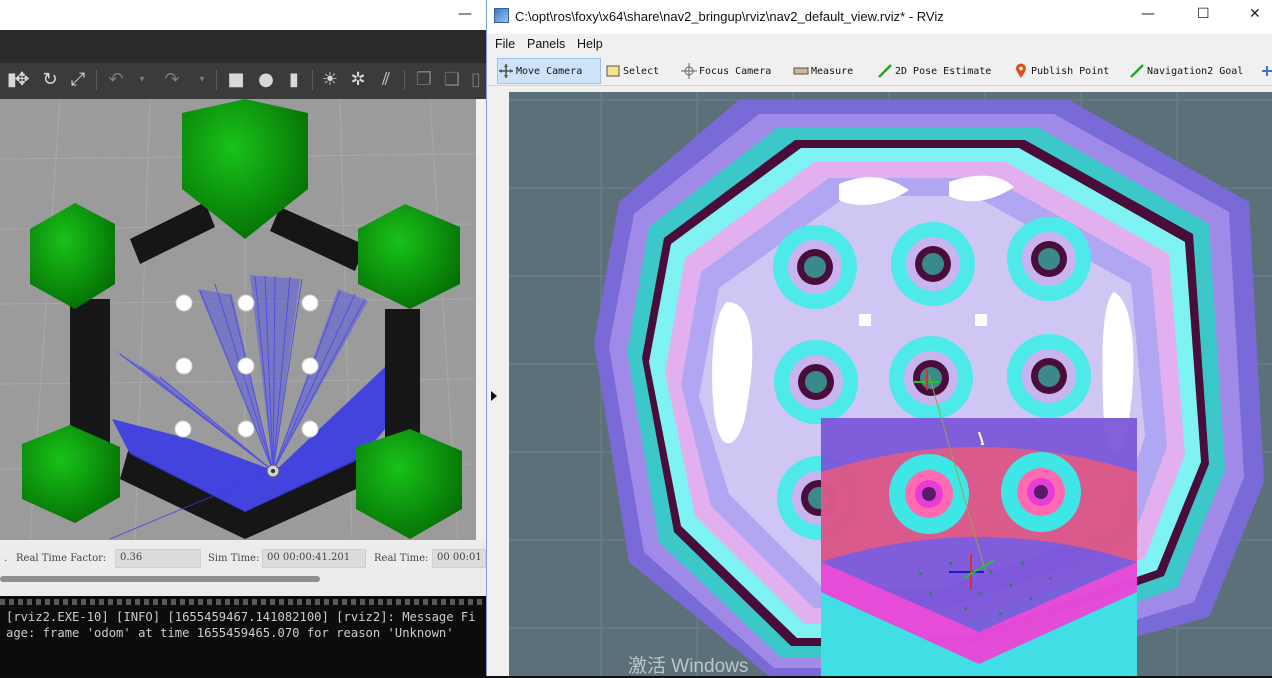 The width and height of the screenshot is (1272, 678). What do you see at coordinates (61, 558) in the screenshot?
I see `real-time-factor-label: Real Time Factor:` at bounding box center [61, 558].